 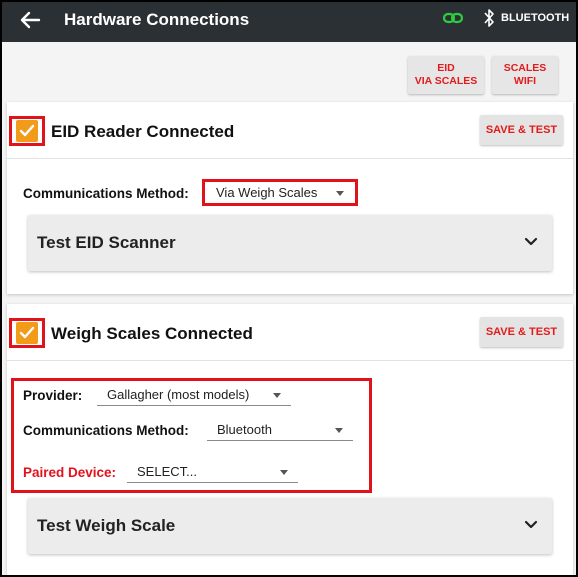 I want to click on scales-card-title: Weigh Scales Connected, so click(x=152, y=333).